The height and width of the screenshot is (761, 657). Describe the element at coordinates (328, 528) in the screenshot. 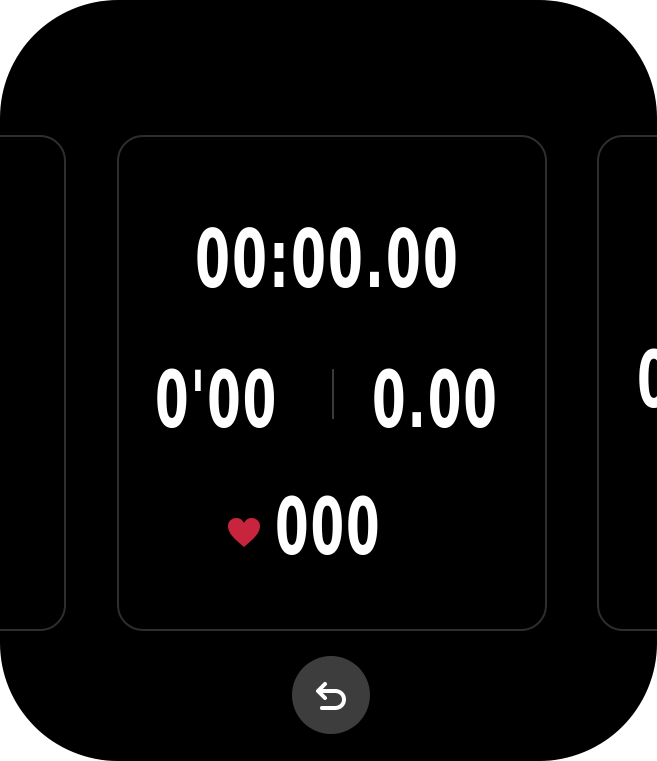

I see `heart-rate-value: 000` at that location.